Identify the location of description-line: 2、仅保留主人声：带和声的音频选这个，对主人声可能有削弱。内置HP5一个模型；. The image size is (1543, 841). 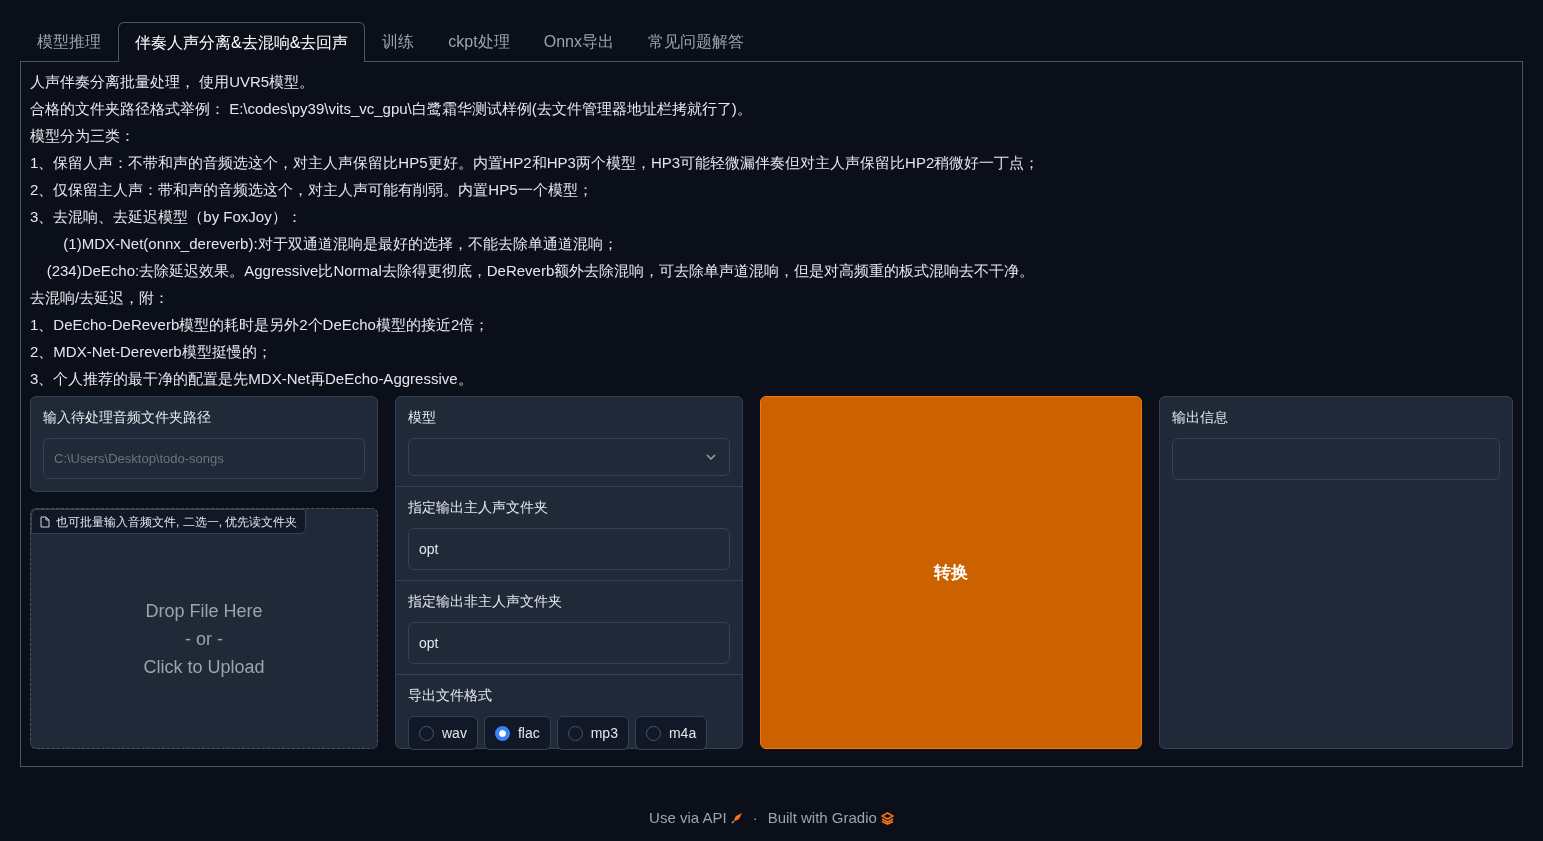
(311, 190).